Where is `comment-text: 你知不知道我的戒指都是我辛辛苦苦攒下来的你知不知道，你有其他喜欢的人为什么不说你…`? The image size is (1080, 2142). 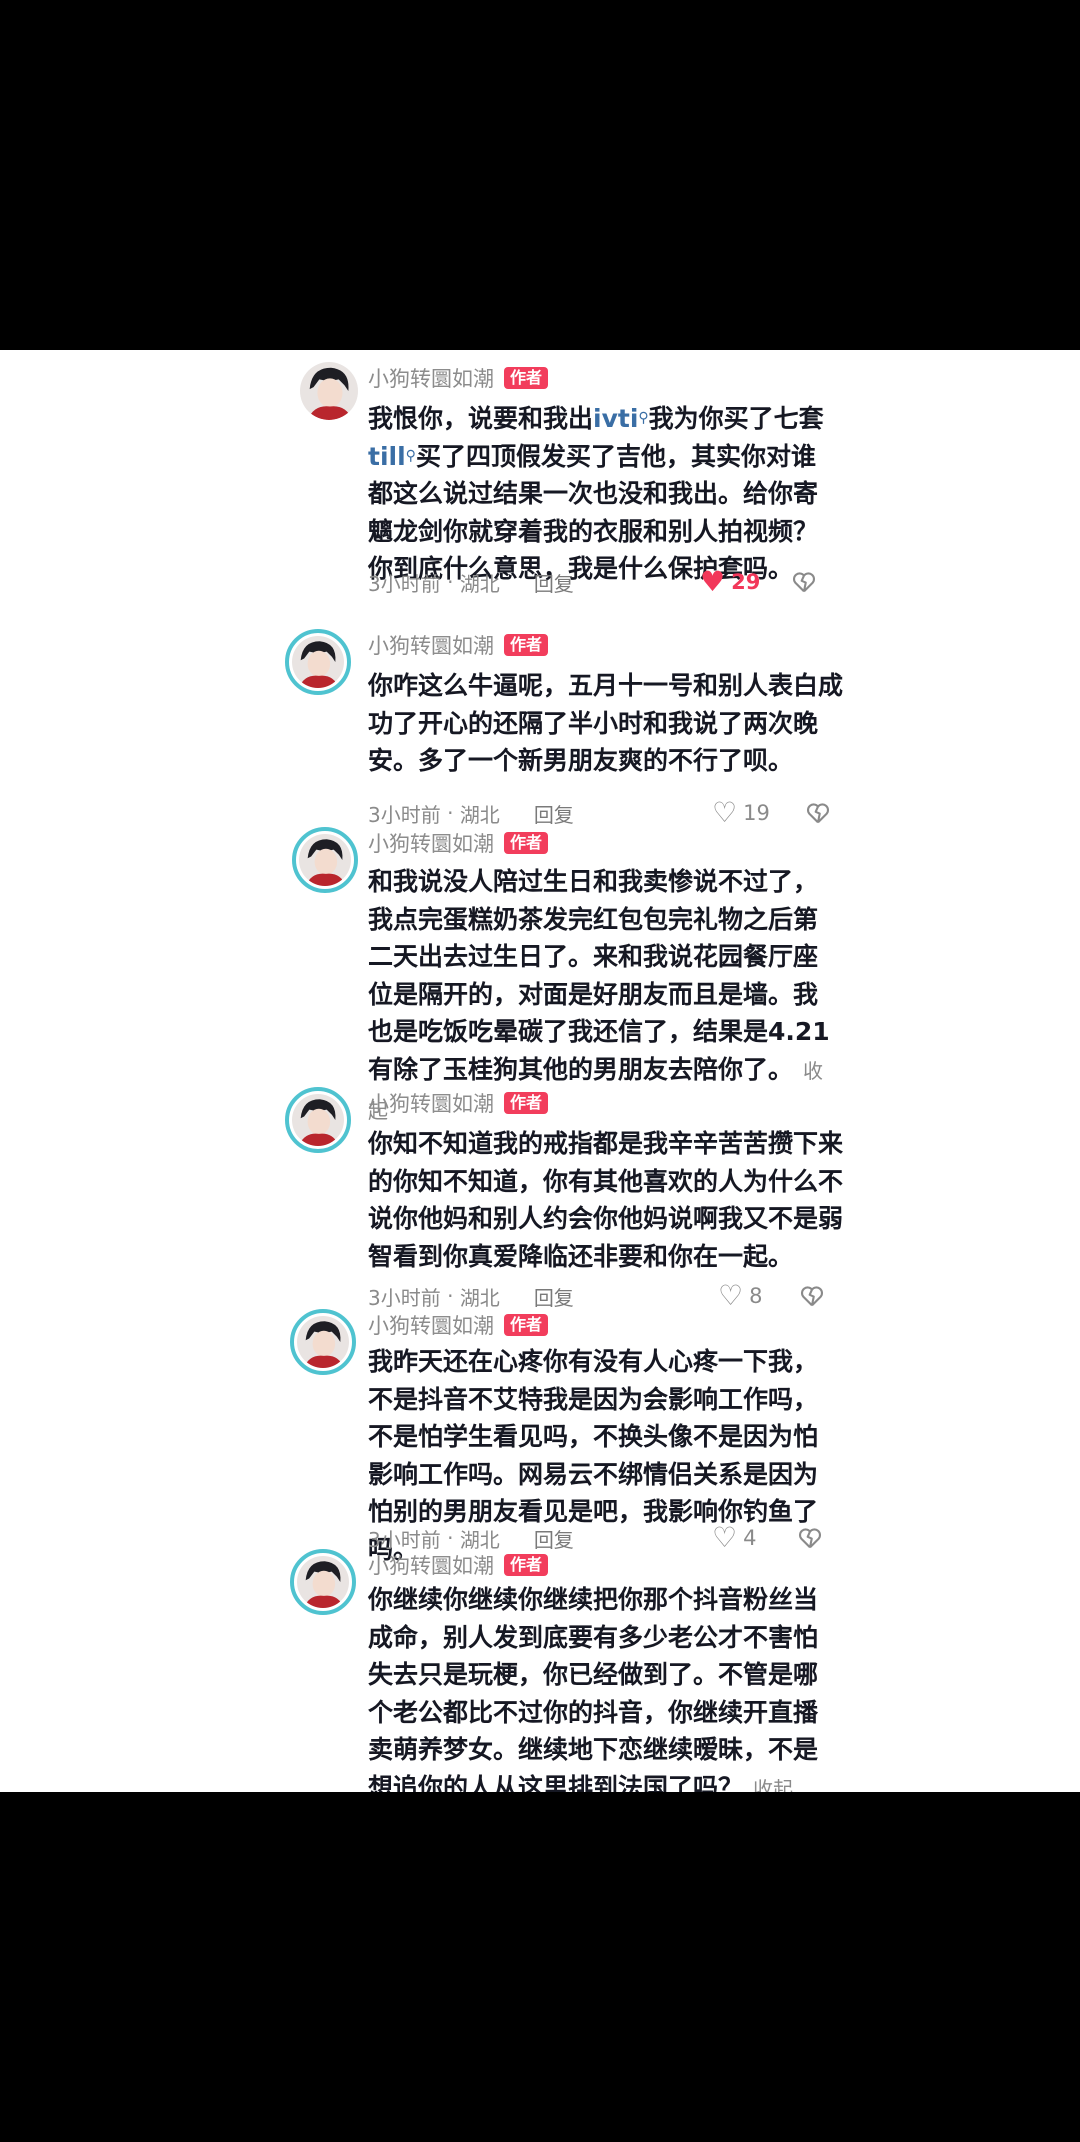 comment-text: 你知不知道我的戒指都是我辛辛苦苦攒下来的你知不知道，你有其他喜欢的人为什么不说你… is located at coordinates (606, 1200).